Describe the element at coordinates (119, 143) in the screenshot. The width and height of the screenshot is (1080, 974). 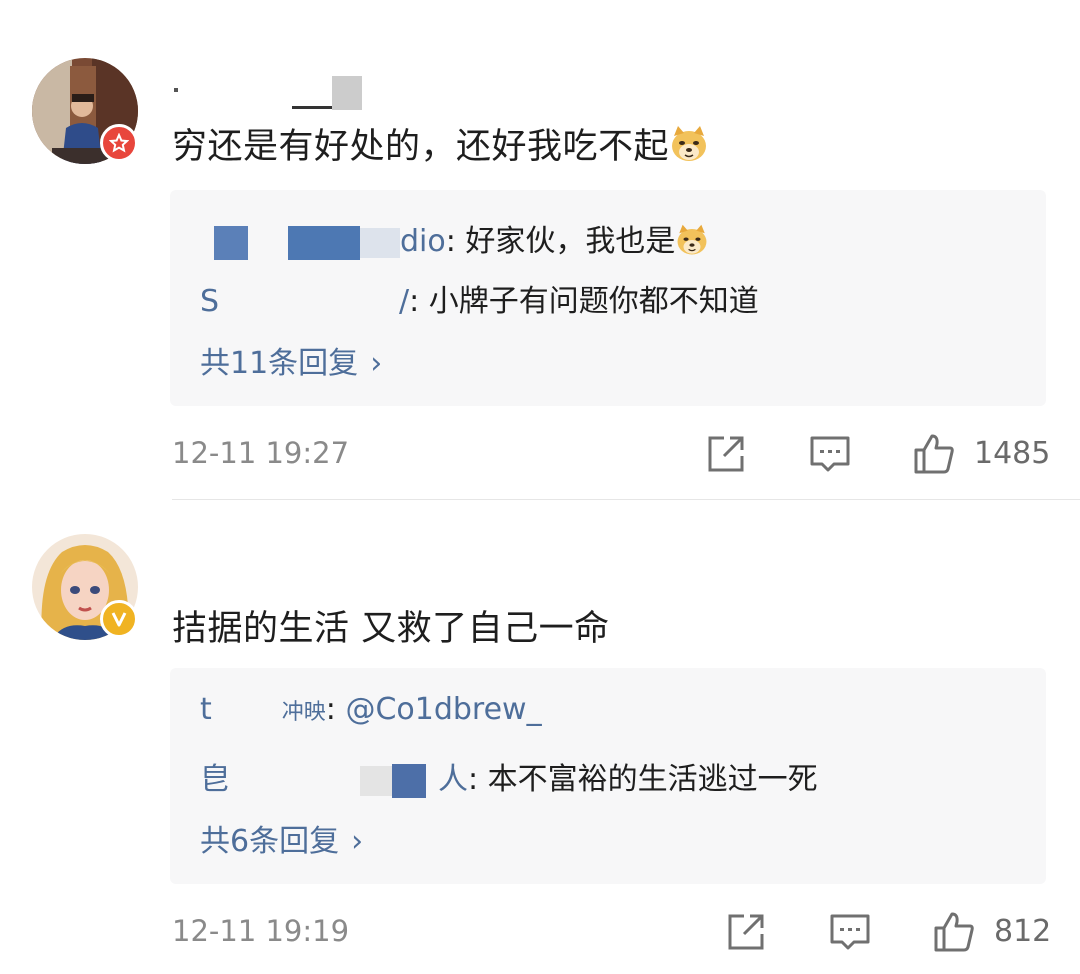
I see `user-badge-icon` at that location.